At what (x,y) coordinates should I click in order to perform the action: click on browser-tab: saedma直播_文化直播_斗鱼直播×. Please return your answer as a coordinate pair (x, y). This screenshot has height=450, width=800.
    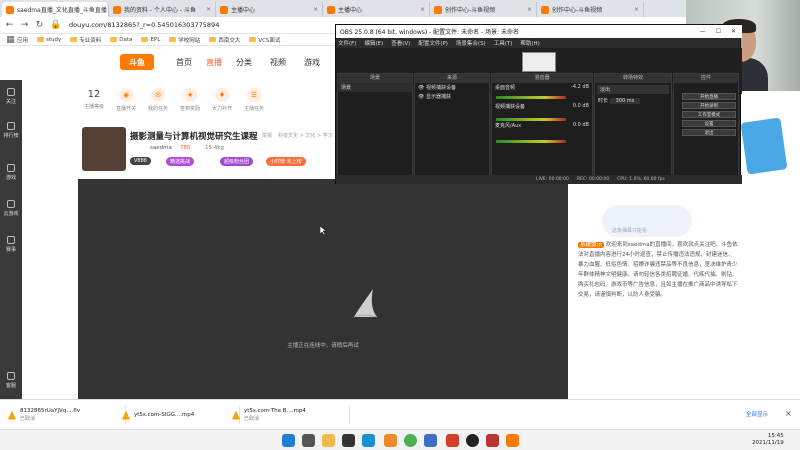
    Looking at the image, I should click on (55, 9).